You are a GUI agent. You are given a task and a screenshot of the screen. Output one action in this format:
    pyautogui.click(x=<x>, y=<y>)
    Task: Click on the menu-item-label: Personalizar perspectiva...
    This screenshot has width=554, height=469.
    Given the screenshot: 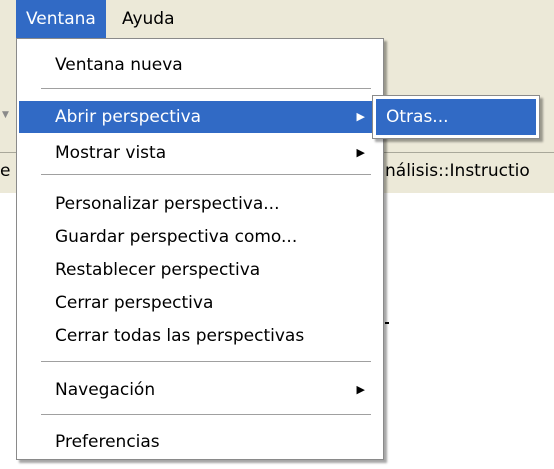 What is the action you would take?
    pyautogui.click(x=167, y=204)
    